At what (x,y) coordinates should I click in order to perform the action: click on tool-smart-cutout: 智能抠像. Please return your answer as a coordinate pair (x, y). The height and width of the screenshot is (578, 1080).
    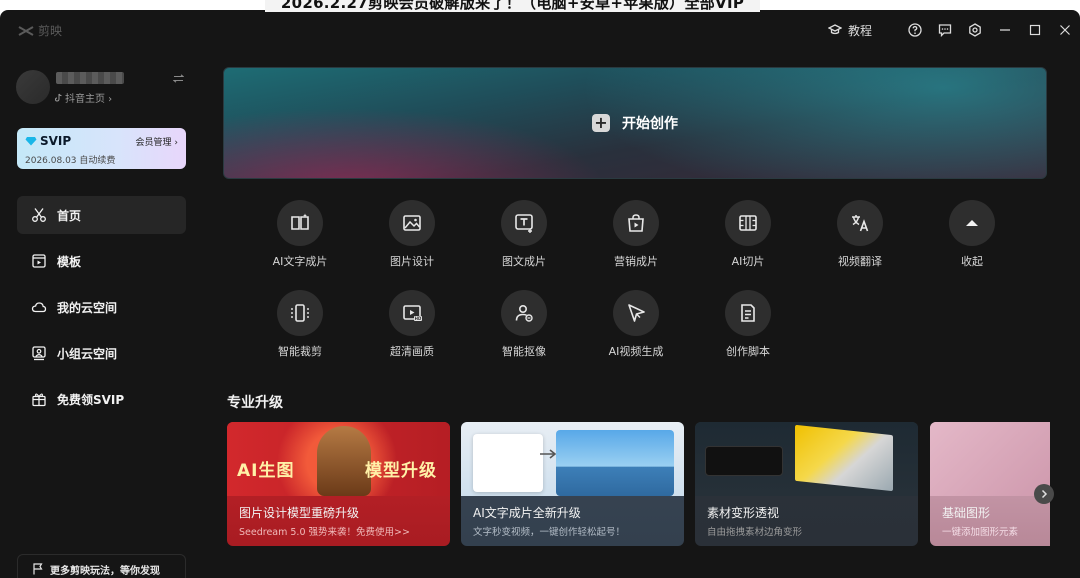
    Looking at the image, I should click on (524, 324).